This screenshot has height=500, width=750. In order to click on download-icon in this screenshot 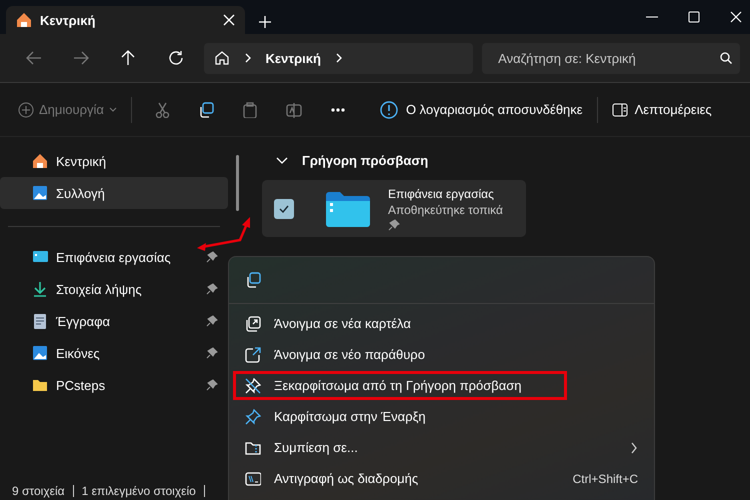, I will do `click(40, 289)`.